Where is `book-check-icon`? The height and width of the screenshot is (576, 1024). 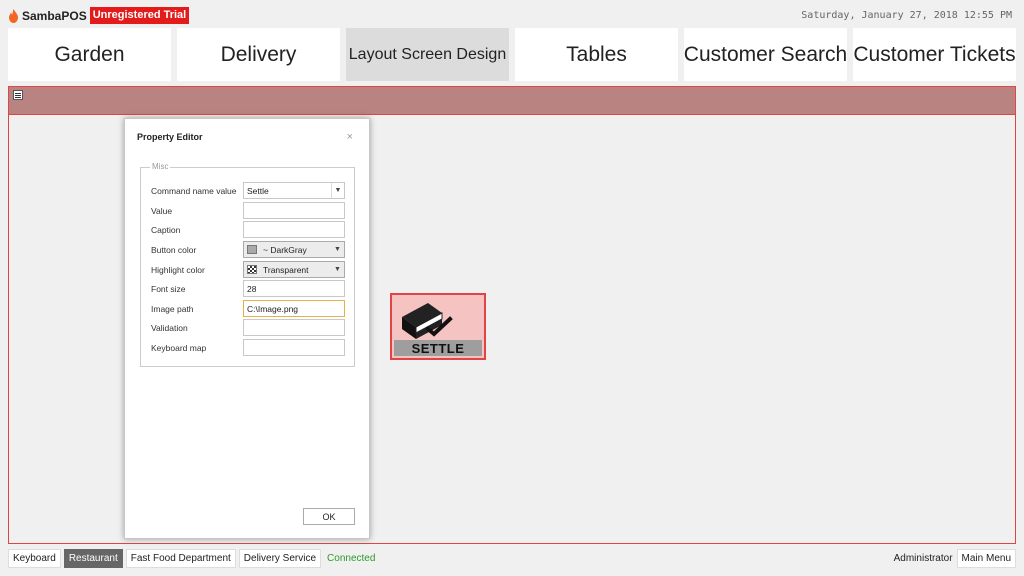 book-check-icon is located at coordinates (427, 321).